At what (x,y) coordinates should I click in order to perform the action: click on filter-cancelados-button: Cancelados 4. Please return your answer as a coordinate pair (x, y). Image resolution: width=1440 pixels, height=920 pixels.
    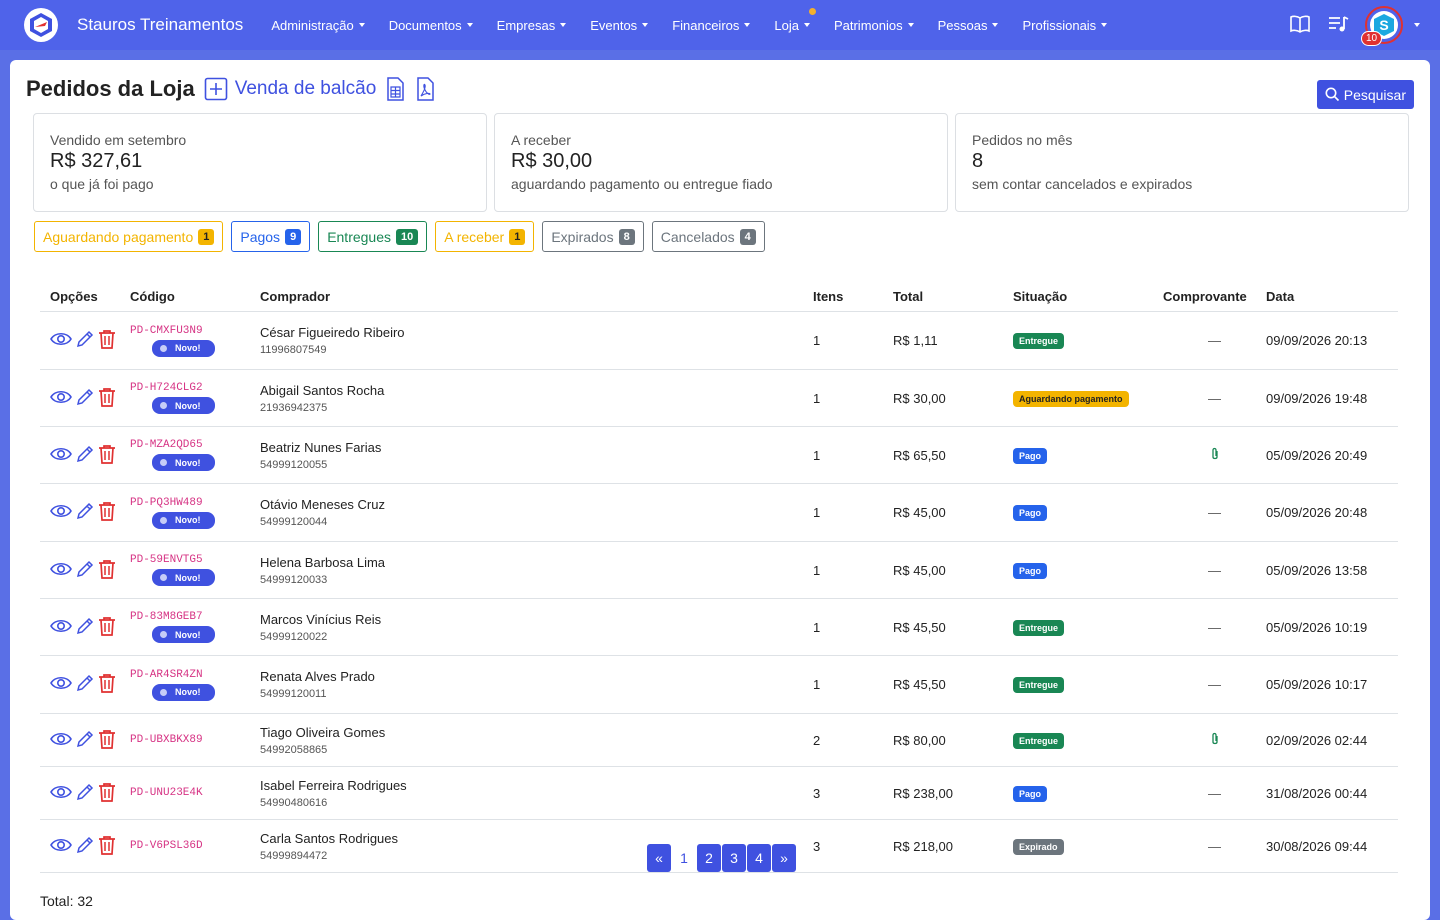
    Looking at the image, I should click on (708, 236).